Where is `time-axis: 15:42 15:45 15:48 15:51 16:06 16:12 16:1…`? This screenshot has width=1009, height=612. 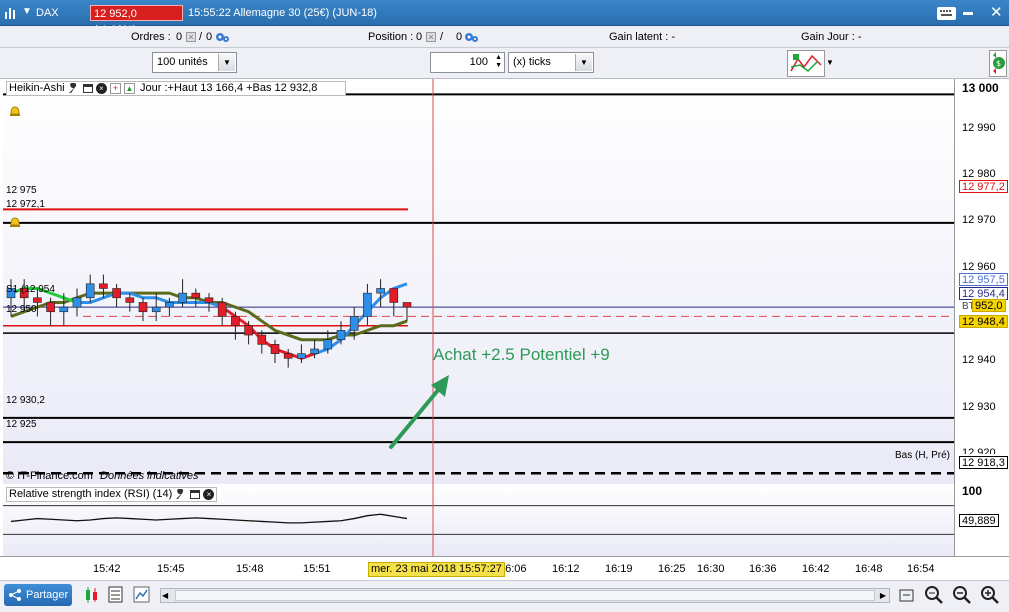 time-axis: 15:42 15:45 15:48 15:51 16:06 16:12 16:1… is located at coordinates (504, 568).